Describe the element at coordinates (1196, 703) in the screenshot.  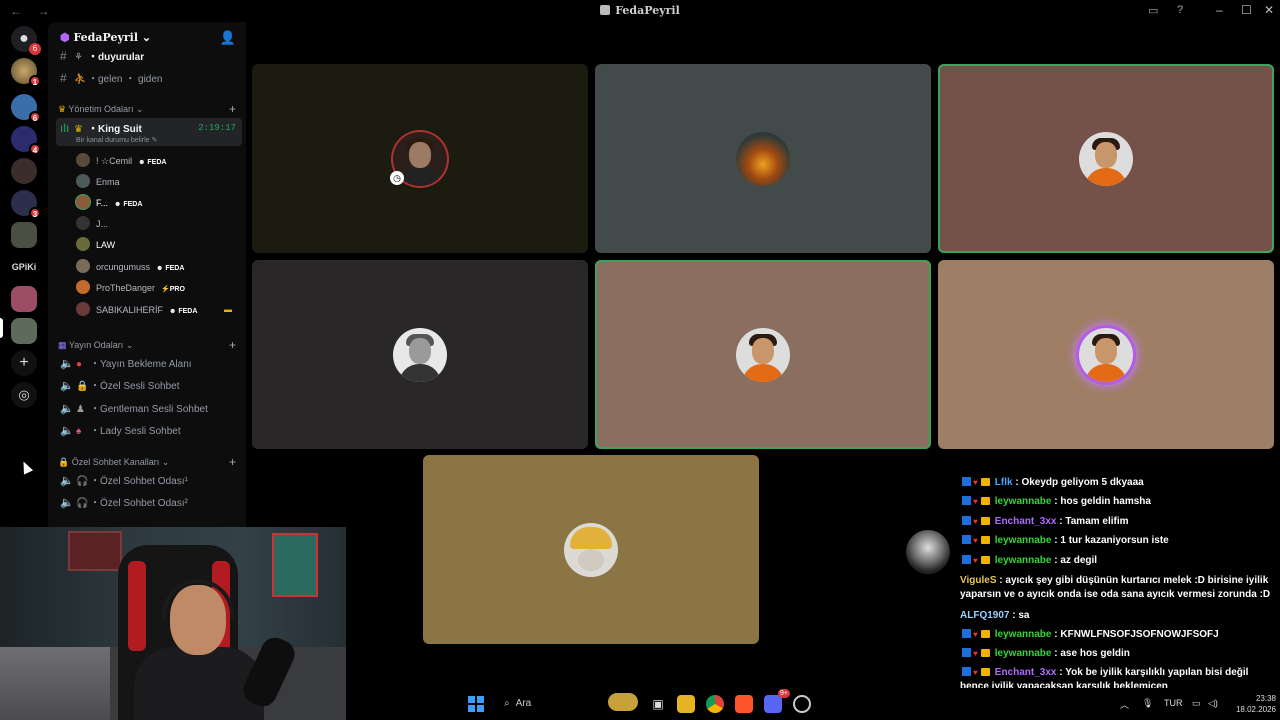
I see `network-icon: ▭` at that location.